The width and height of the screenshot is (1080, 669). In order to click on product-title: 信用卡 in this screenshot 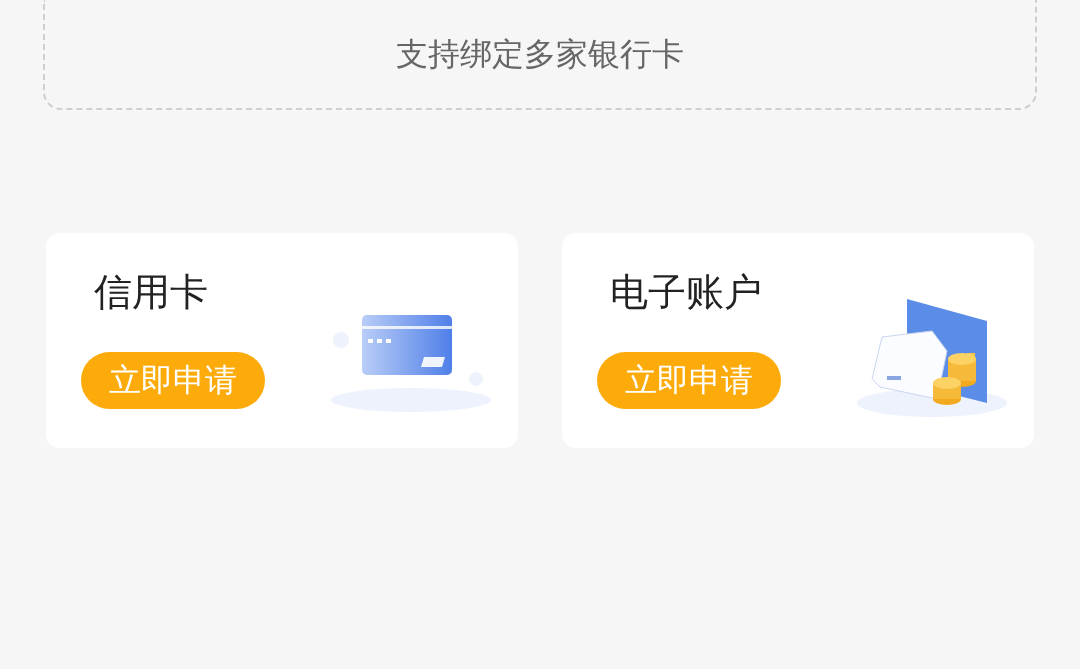, I will do `click(151, 292)`.